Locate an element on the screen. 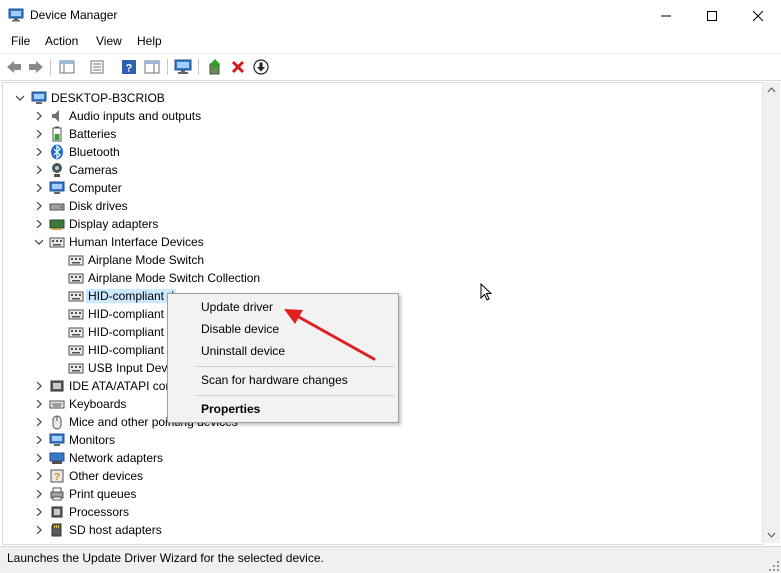 This screenshot has width=781, height=573. mouse-cursor-icon is located at coordinates (486, 292).